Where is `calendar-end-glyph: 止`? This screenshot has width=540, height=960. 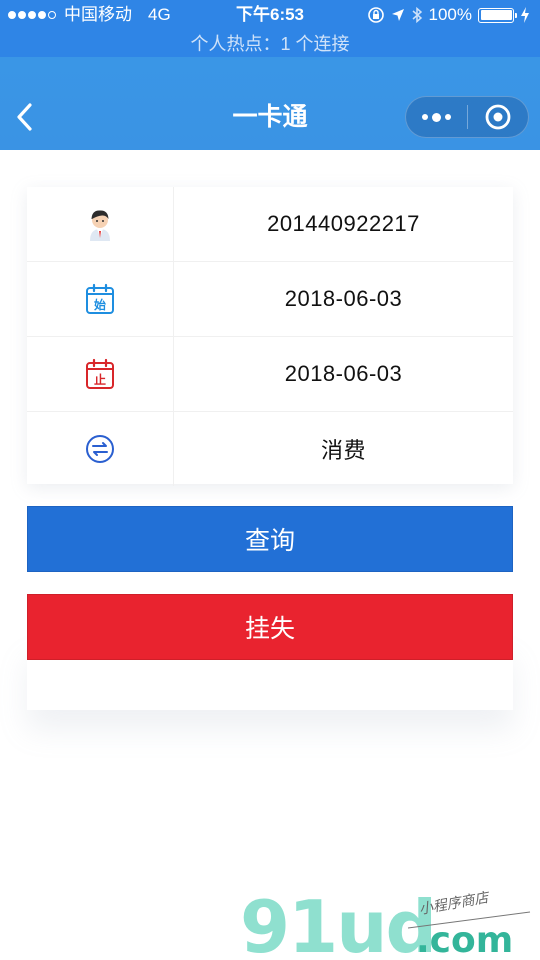 calendar-end-glyph: 止 is located at coordinates (100, 379).